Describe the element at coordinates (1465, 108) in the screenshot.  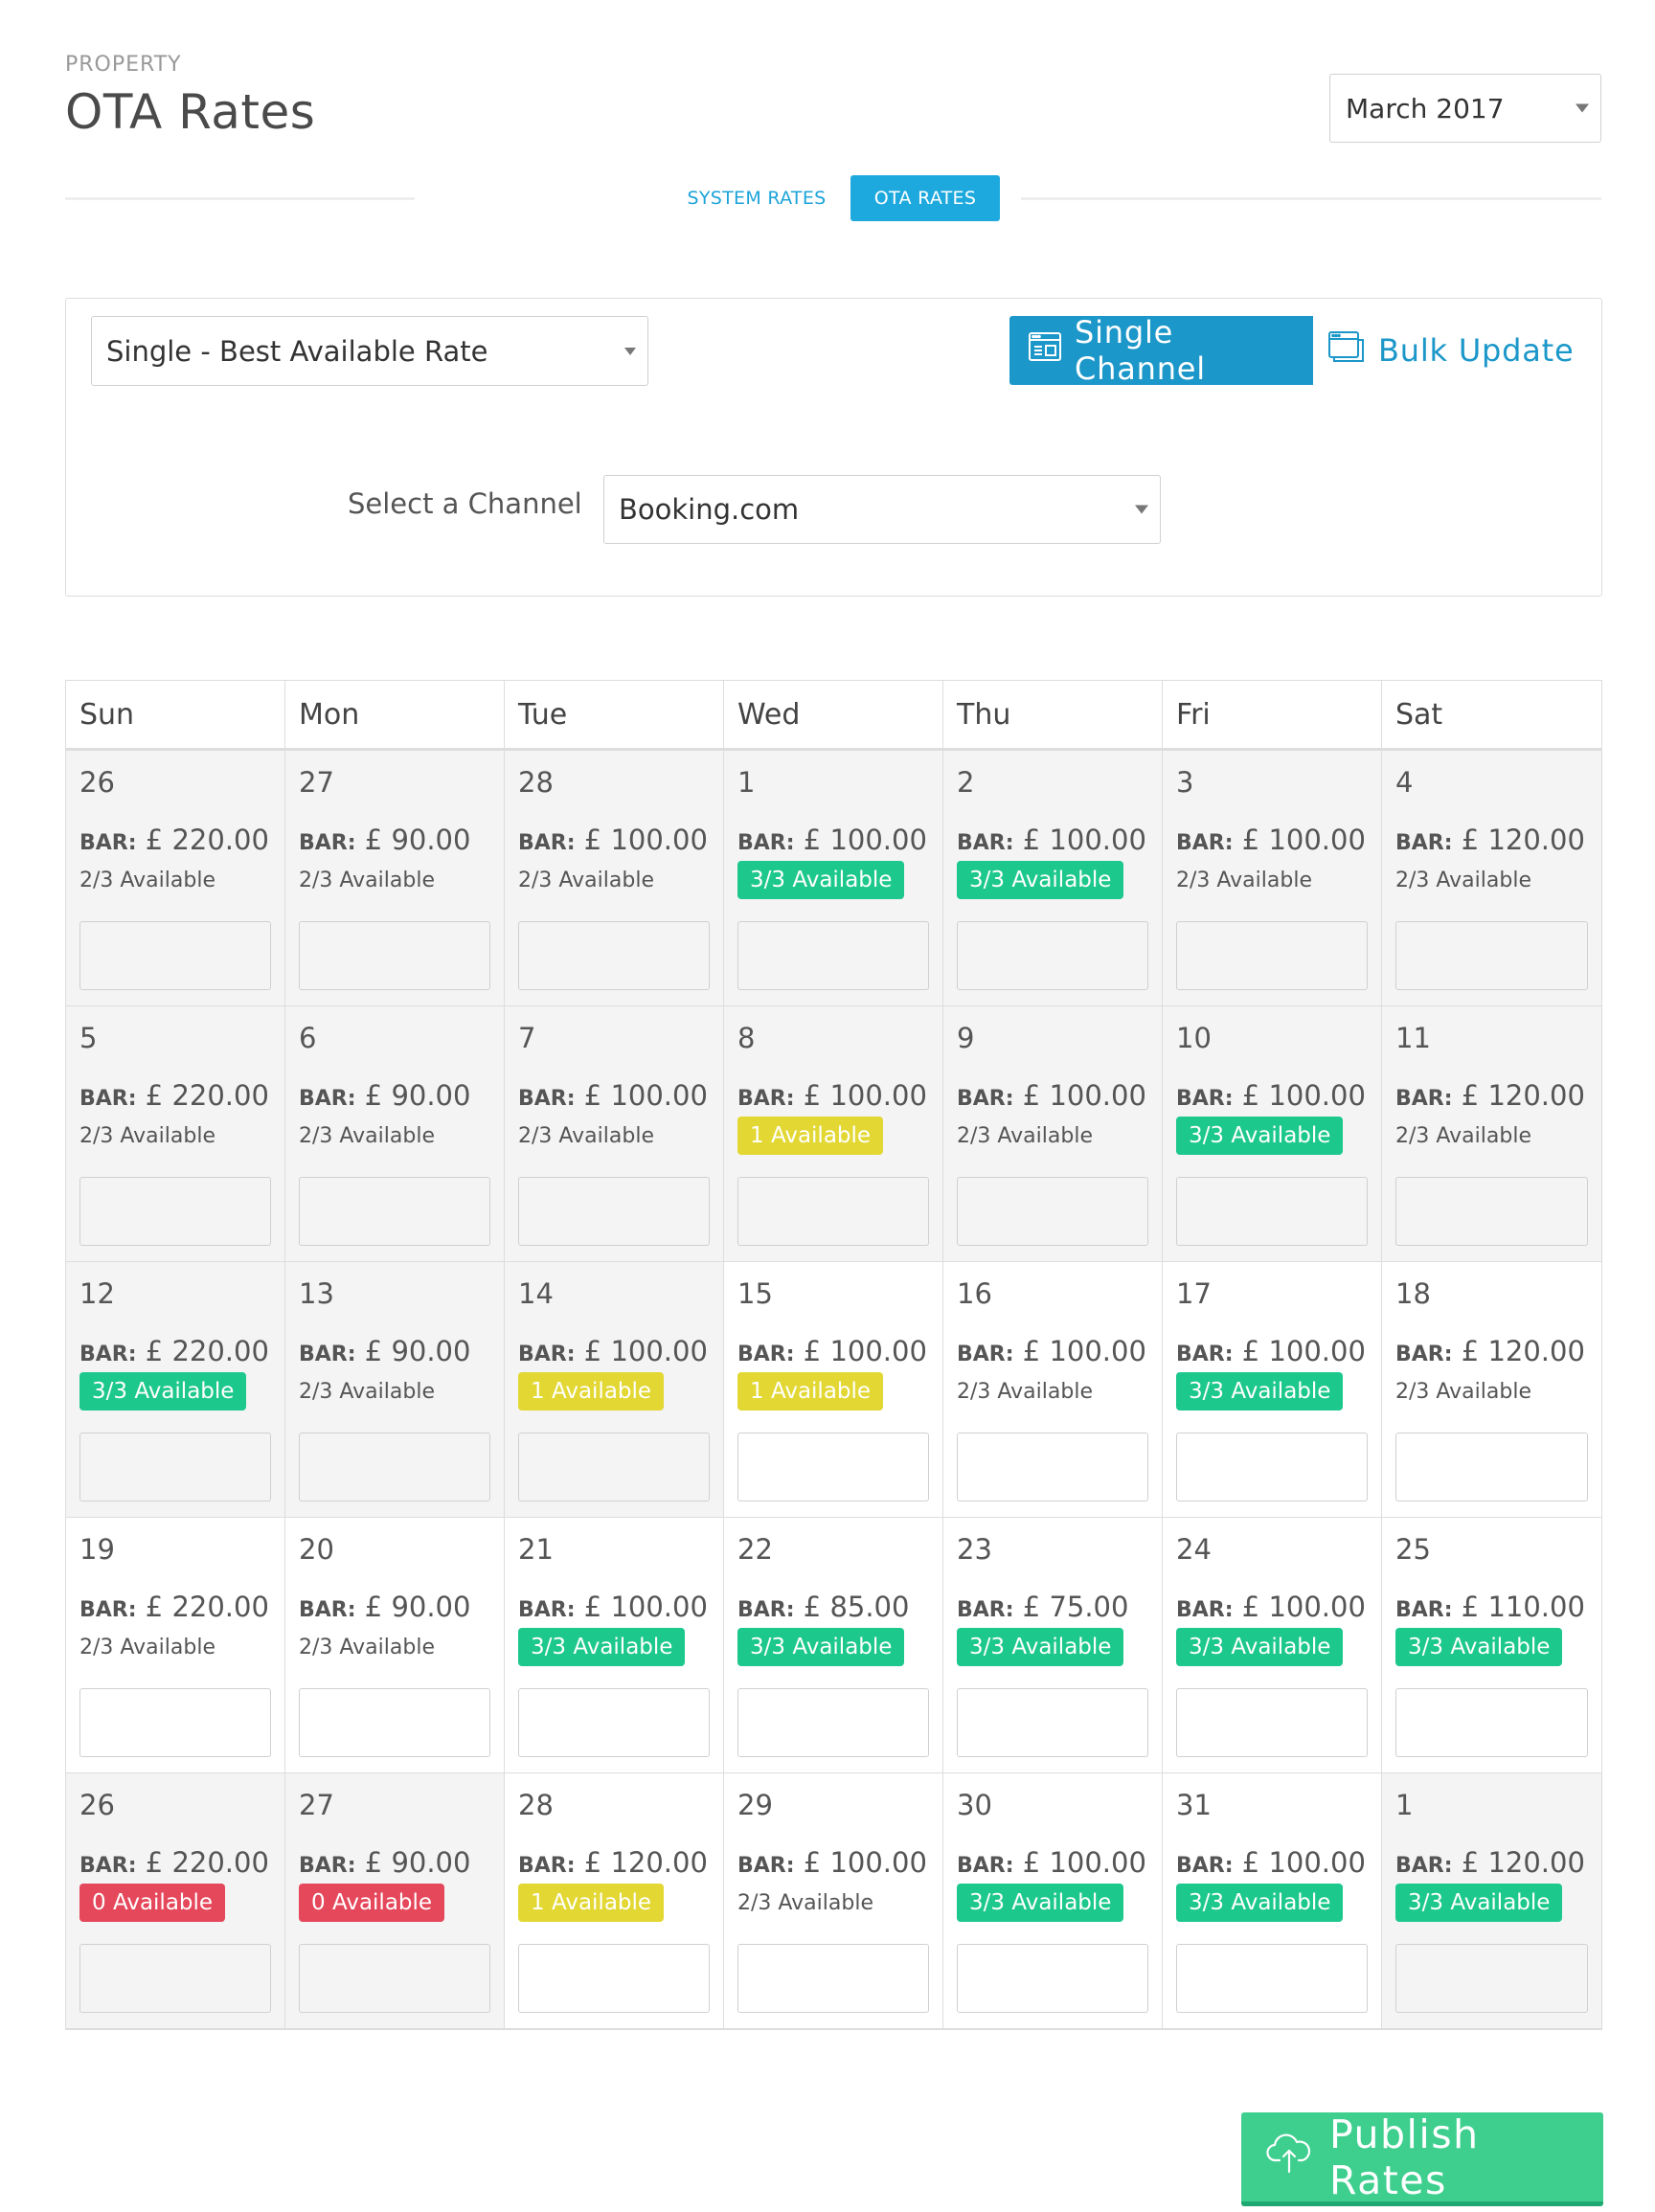
I see `month-select: March 2017` at that location.